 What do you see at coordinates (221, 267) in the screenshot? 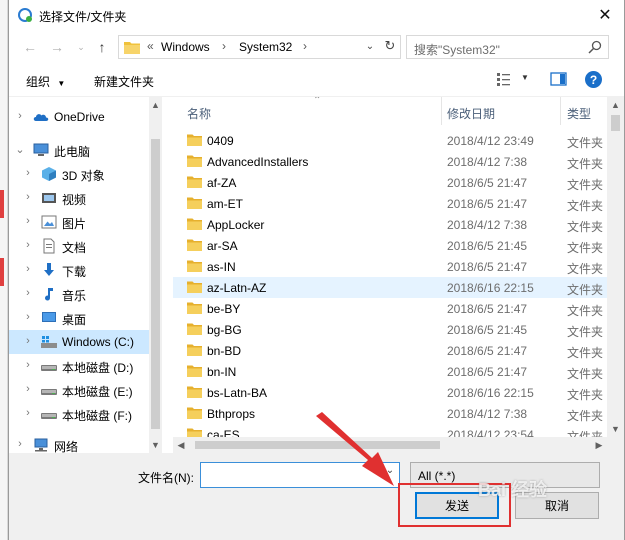
I see `file-name: as-IN` at bounding box center [221, 267].